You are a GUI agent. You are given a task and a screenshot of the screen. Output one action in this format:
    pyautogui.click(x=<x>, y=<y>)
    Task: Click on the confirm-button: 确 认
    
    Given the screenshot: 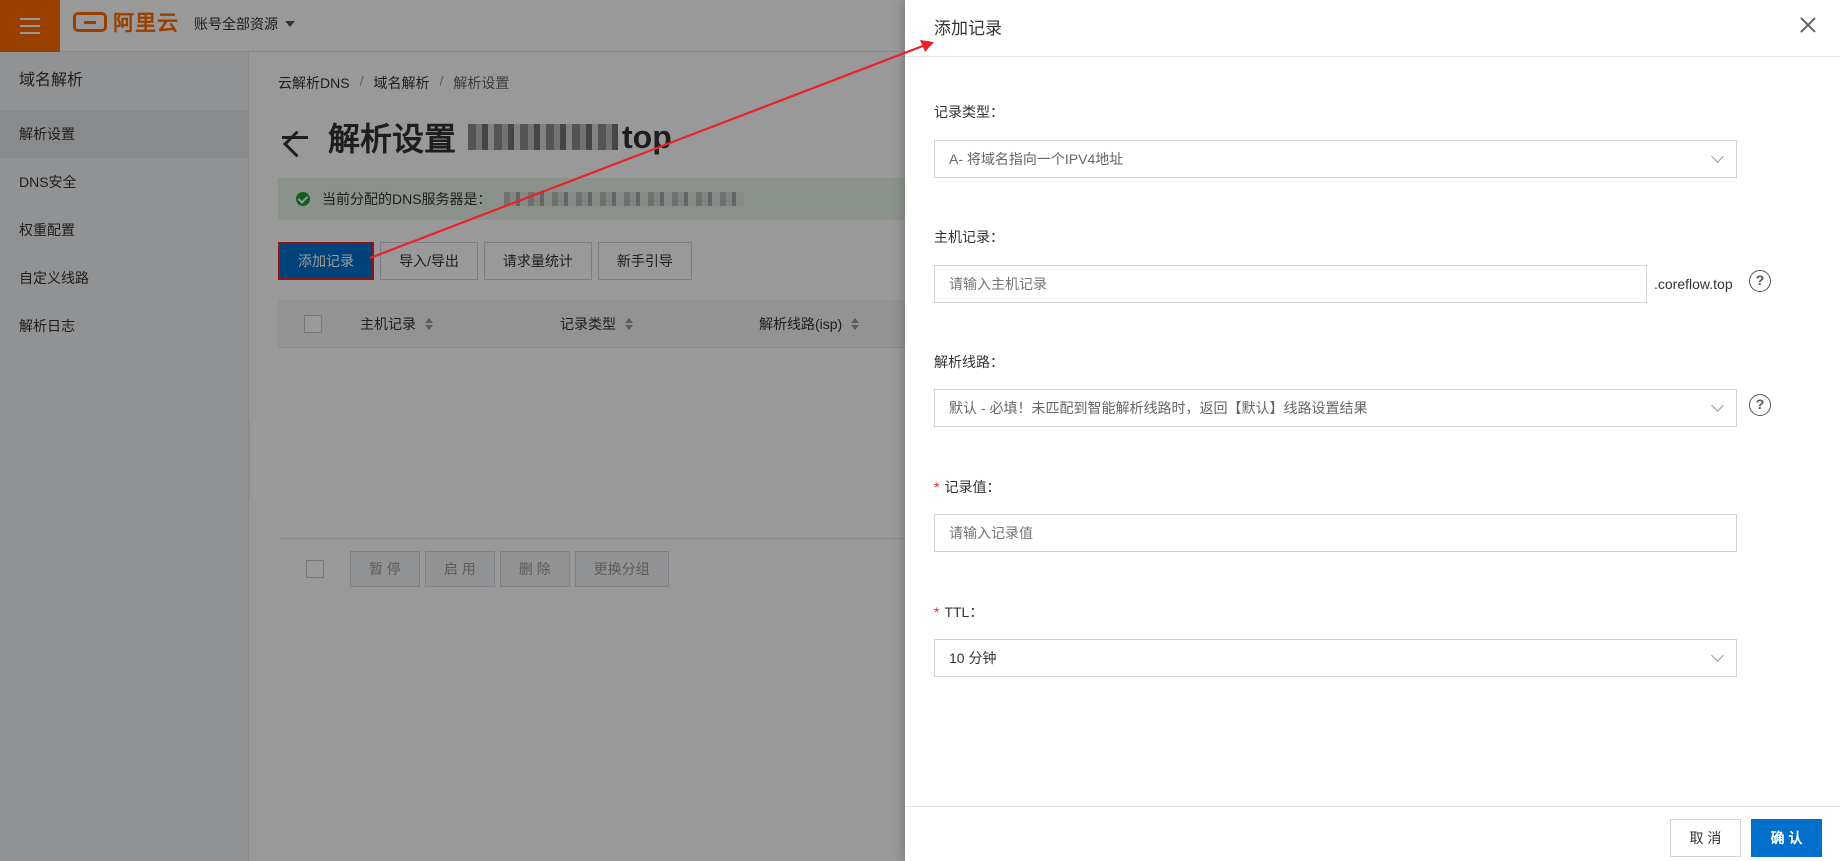 What is the action you would take?
    pyautogui.click(x=1786, y=838)
    